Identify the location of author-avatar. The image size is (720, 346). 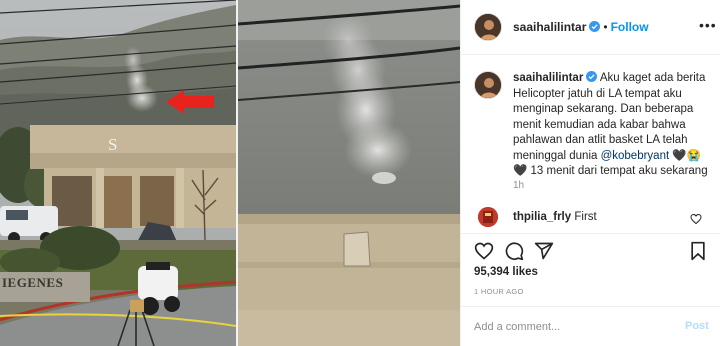
(488, 27).